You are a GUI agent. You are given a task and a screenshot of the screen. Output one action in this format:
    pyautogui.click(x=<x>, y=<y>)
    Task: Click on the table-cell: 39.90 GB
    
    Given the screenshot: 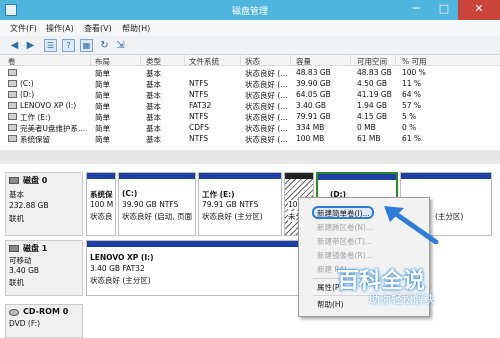 What is the action you would take?
    pyautogui.click(x=313, y=83)
    